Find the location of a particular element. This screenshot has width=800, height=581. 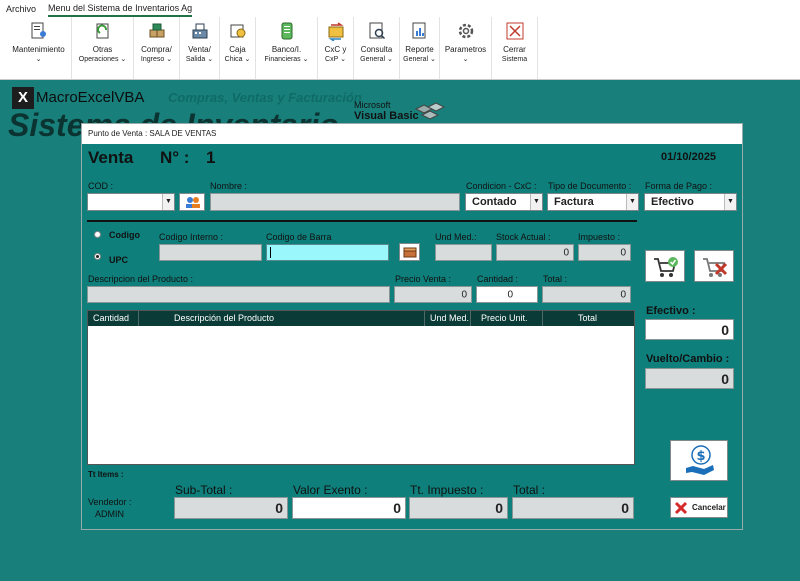

cantidad-field: 0 is located at coordinates (507, 294).